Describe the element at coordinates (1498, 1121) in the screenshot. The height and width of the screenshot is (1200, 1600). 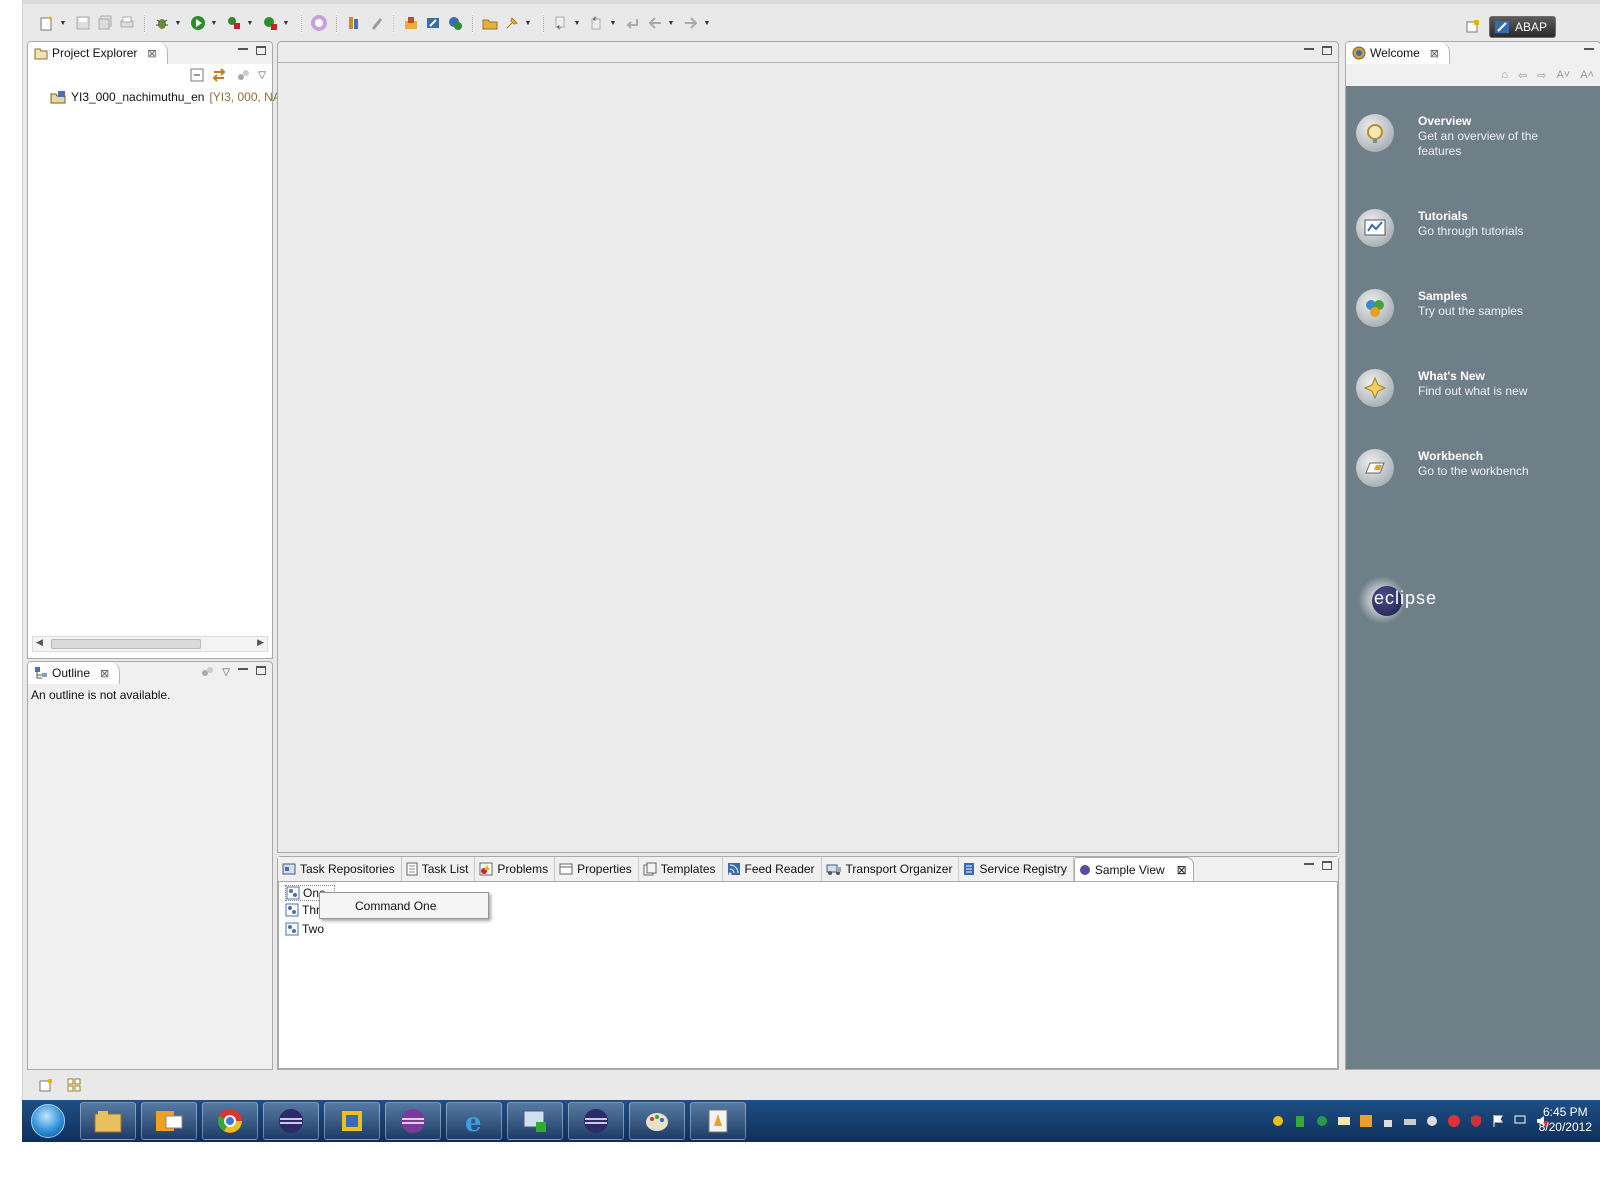
I see `action-center-flag-icon` at that location.